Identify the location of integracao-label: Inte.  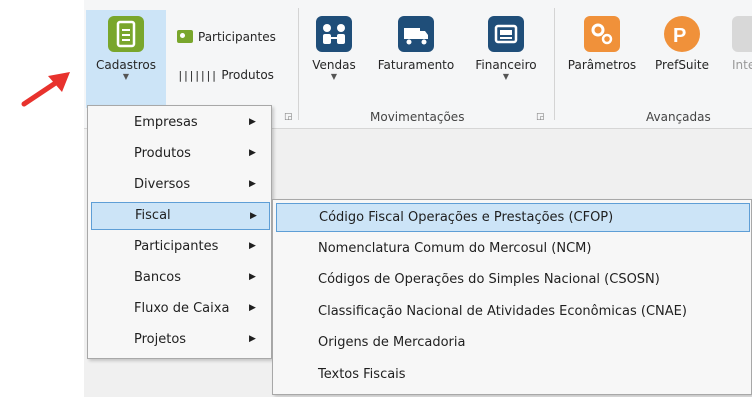
(742, 65).